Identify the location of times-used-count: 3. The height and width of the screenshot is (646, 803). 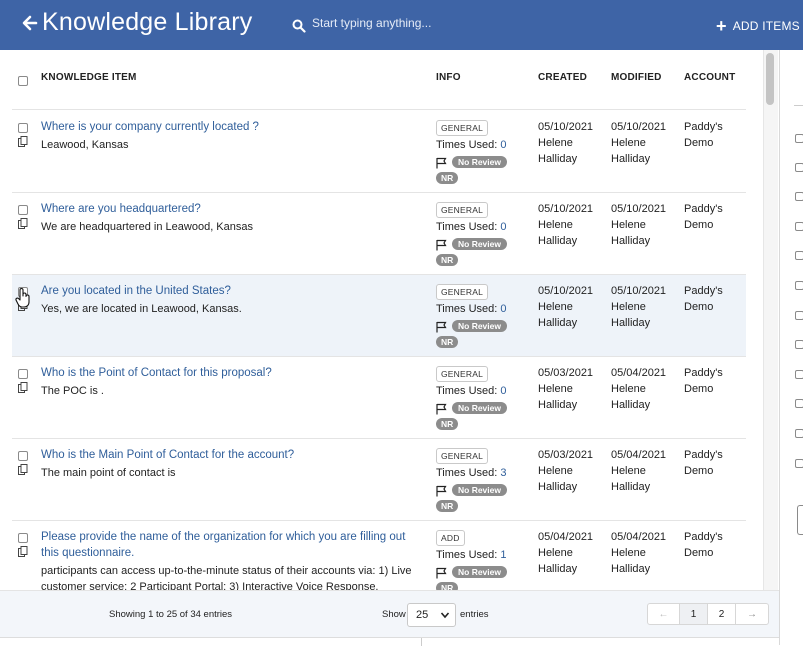
(503, 473).